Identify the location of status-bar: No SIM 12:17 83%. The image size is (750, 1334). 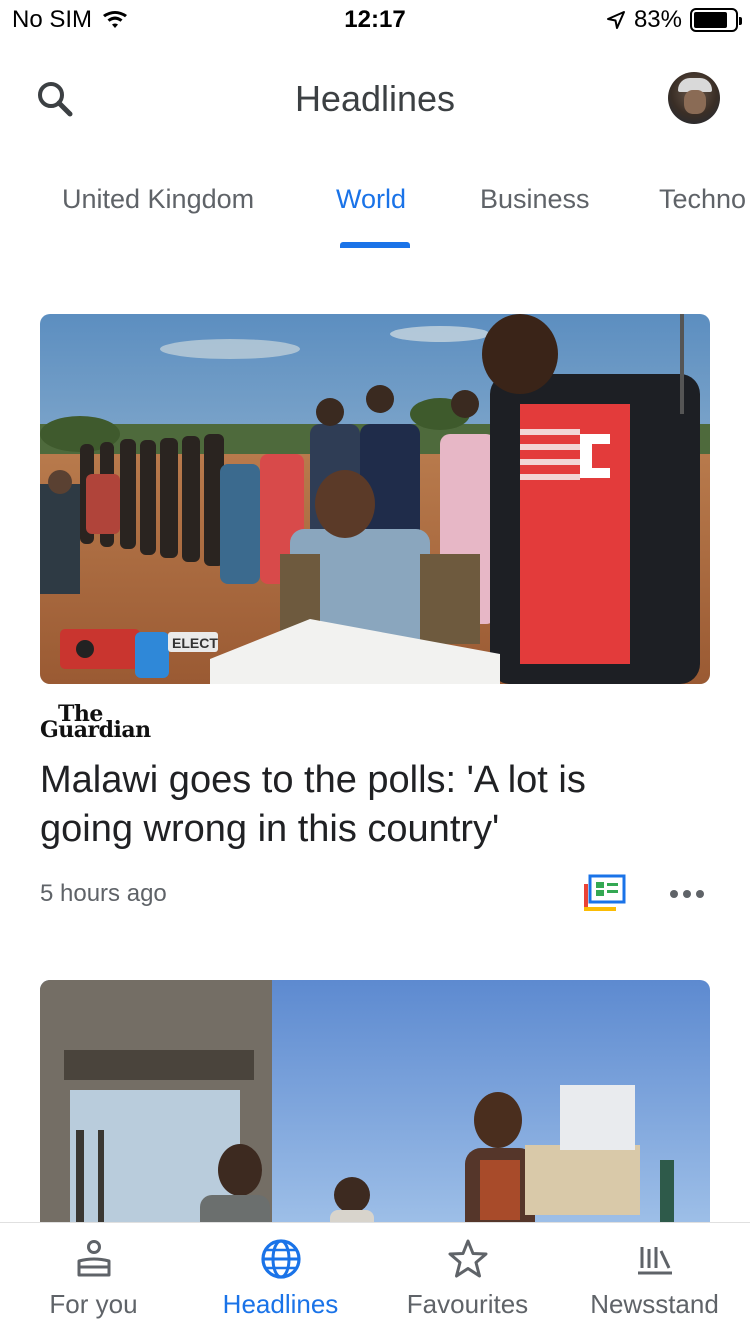
(375, 20).